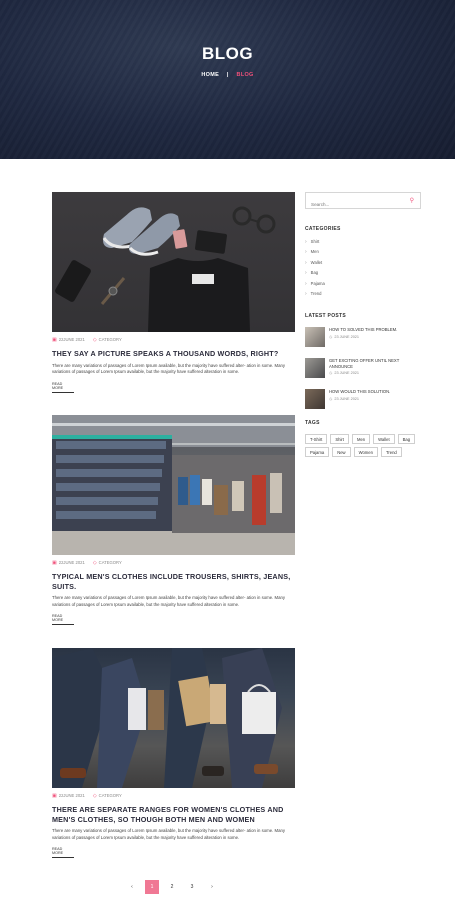  Describe the element at coordinates (363, 242) in the screenshot. I see `category-item: Shirt` at that location.